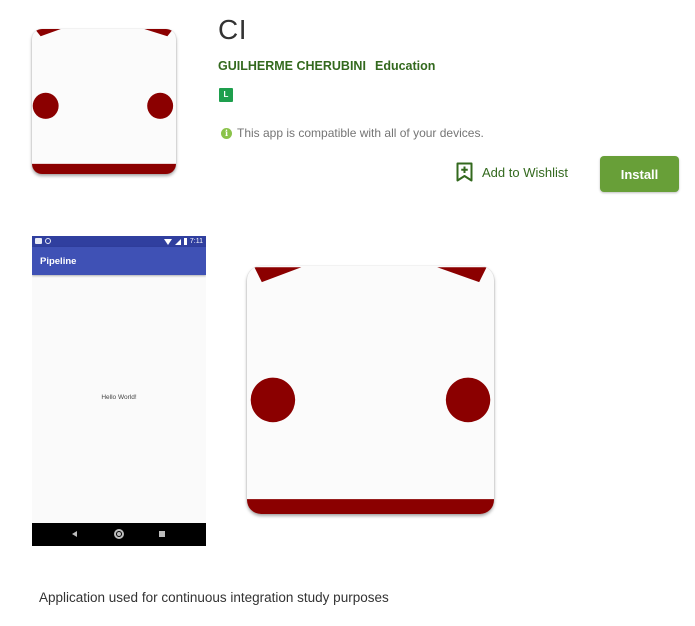 Image resolution: width=695 pixels, height=626 pixels. Describe the element at coordinates (74, 534) in the screenshot. I see `back-icon` at that location.